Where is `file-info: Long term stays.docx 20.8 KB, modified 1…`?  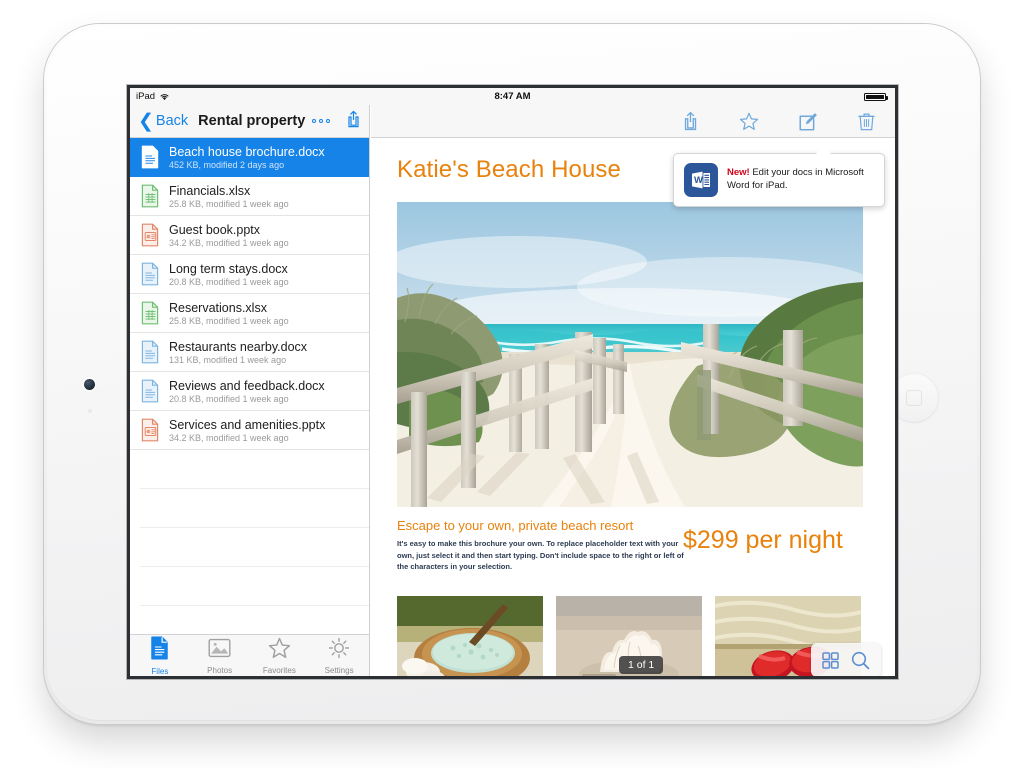
file-info: Long term stays.docx 20.8 KB, modified 1… is located at coordinates (229, 274).